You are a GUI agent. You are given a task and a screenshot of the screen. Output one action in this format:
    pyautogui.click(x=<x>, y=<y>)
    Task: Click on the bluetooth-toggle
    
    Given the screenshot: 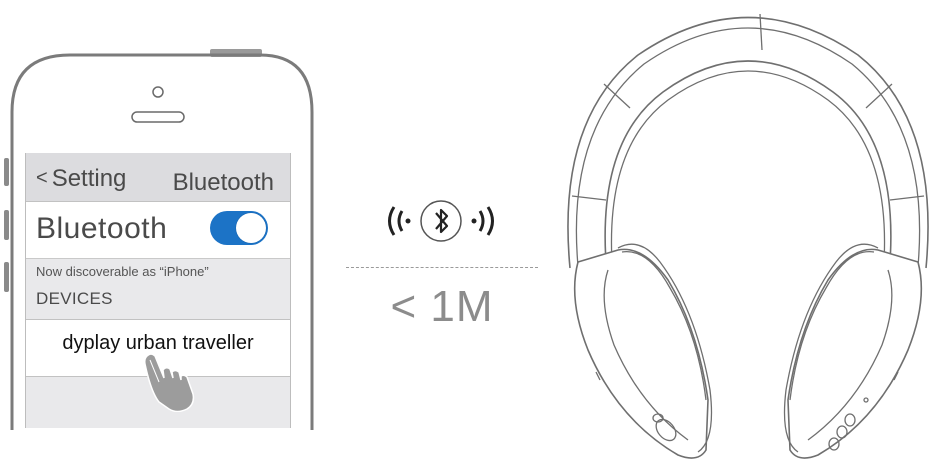 What is the action you would take?
    pyautogui.click(x=239, y=228)
    